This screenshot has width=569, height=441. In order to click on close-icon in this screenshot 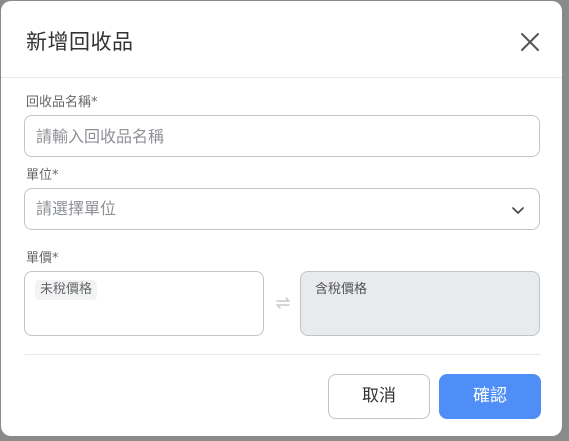, I will do `click(530, 42)`.